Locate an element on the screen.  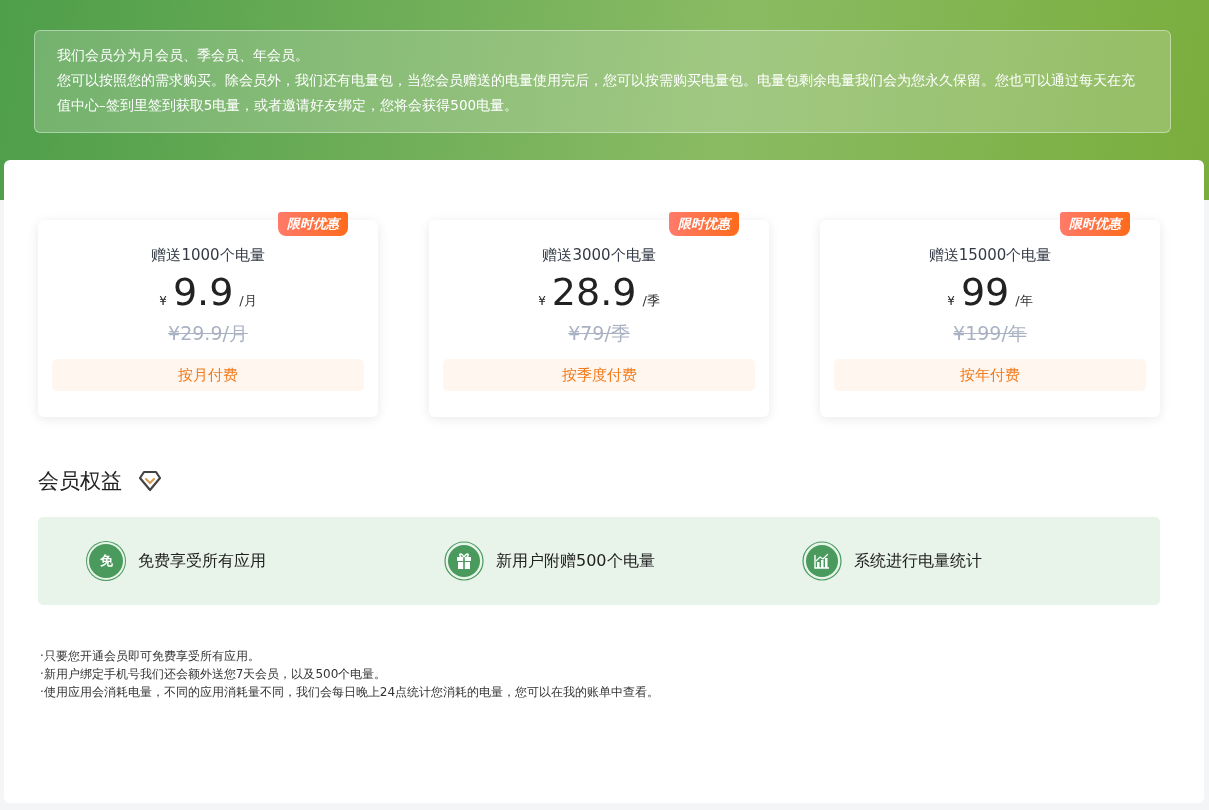
pay-button: 按年付费 is located at coordinates (990, 375).